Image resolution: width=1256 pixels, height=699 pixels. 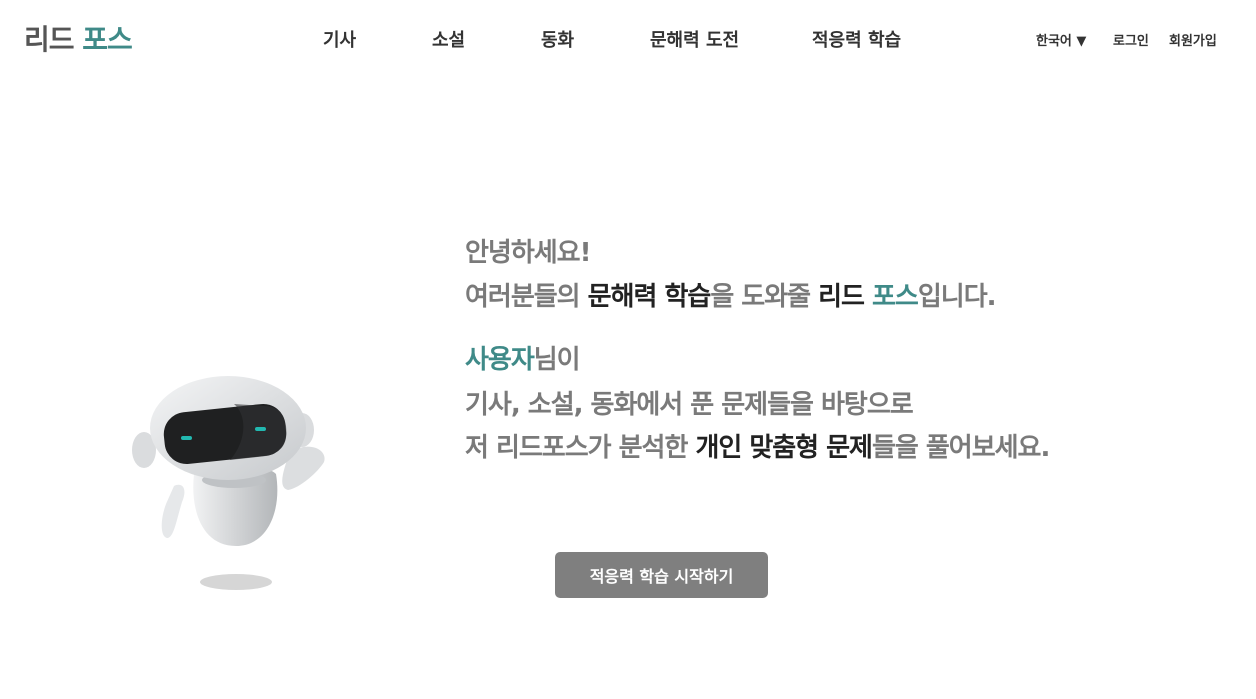 I want to click on nav-item-articles: 기사, so click(x=339, y=39).